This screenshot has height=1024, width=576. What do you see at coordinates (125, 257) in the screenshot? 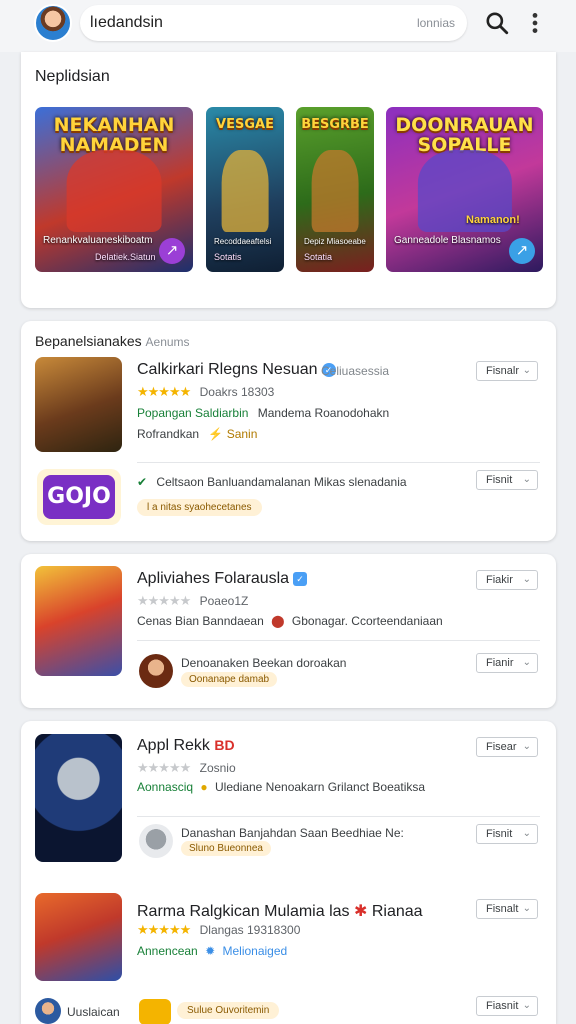
I see `banner-subtitle-2: Delatiek.Siatun` at bounding box center [125, 257].